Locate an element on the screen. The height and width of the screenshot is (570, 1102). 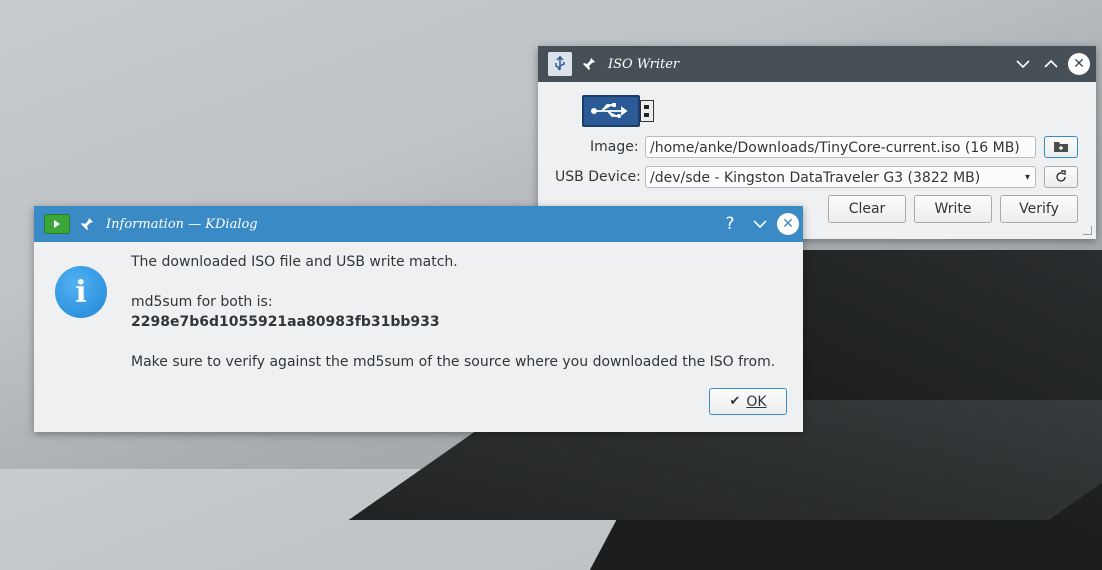
verify-button: Verify is located at coordinates (1039, 209).